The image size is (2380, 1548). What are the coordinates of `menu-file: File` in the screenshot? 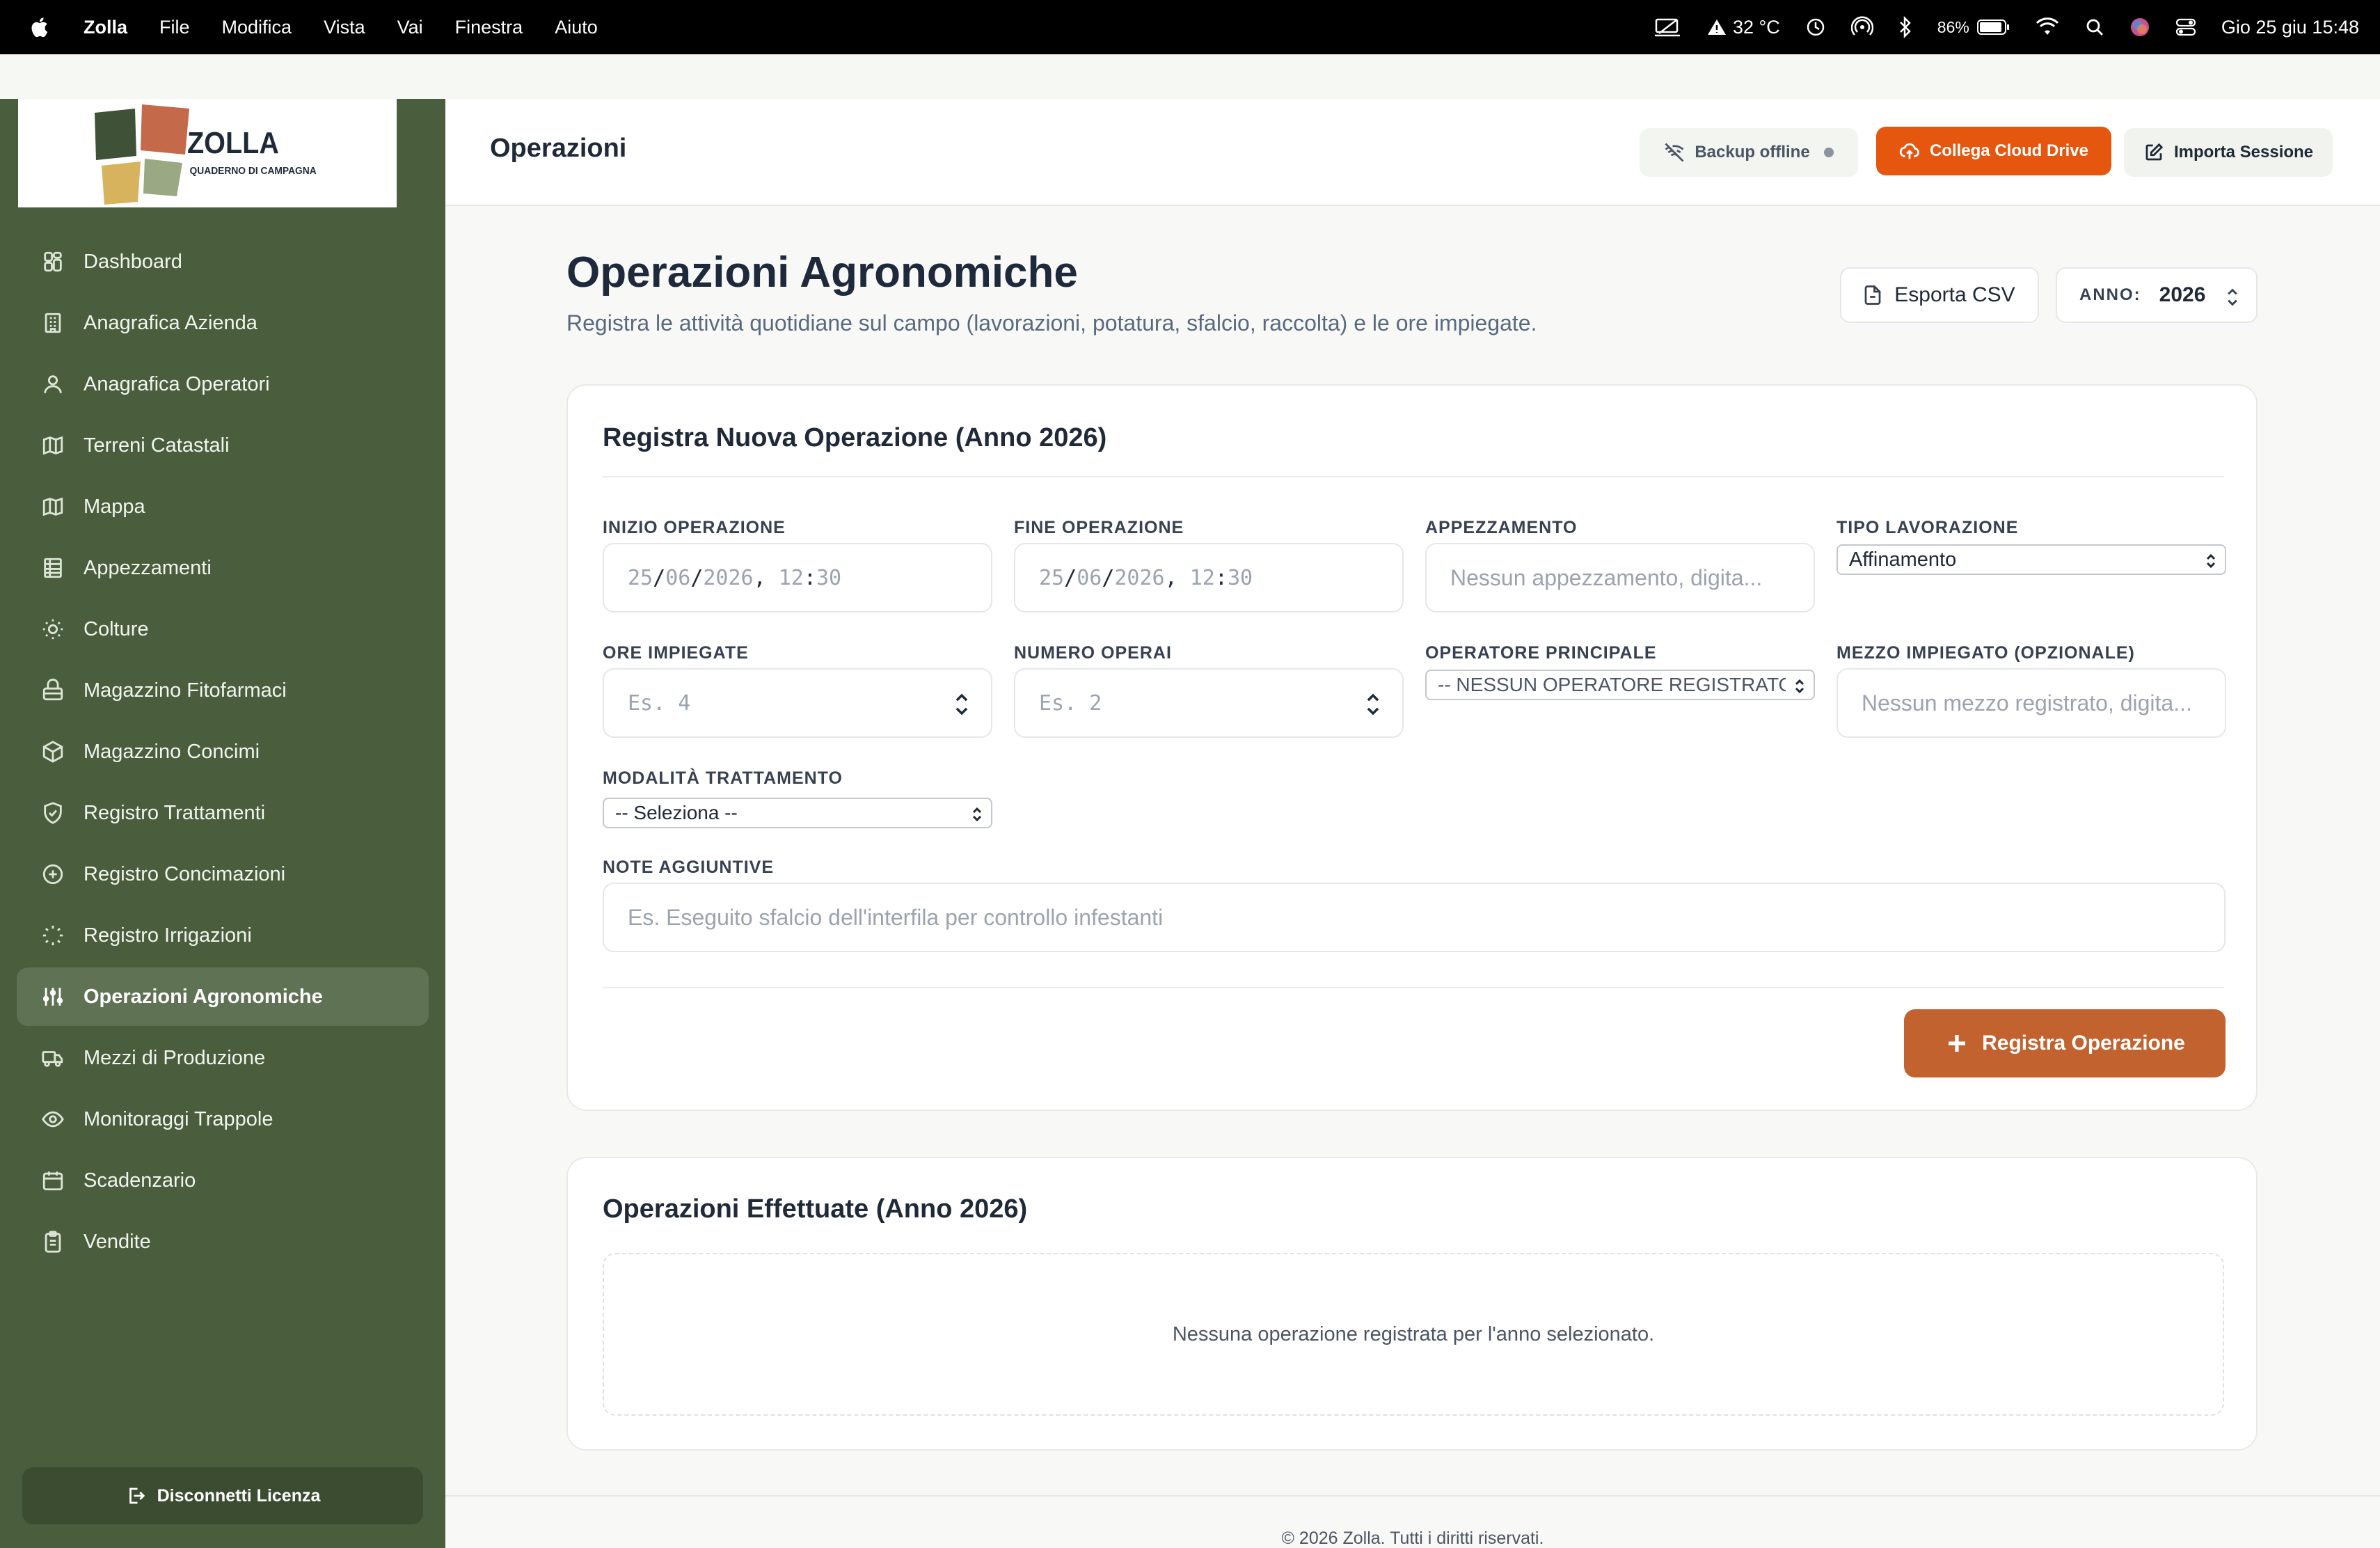 It's located at (174, 27).